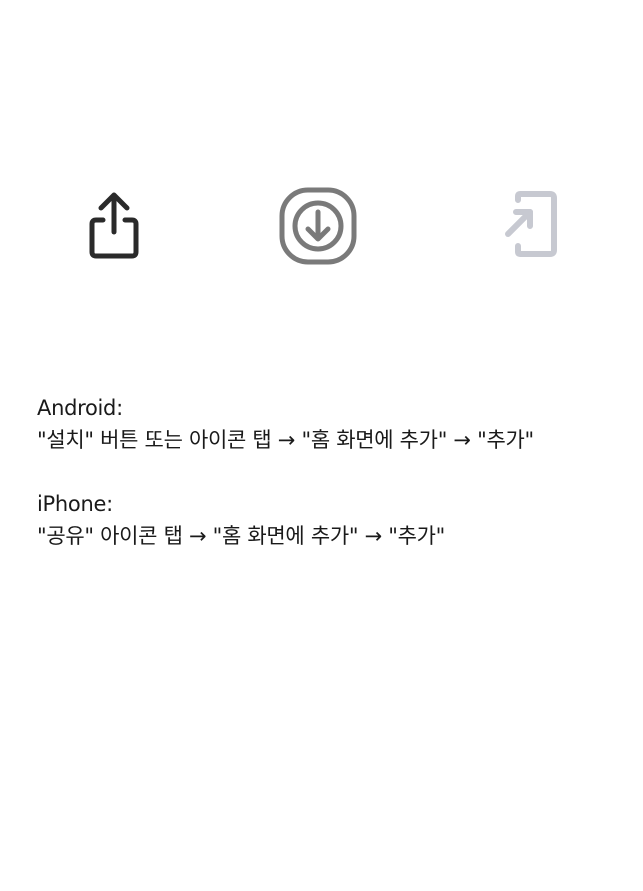 The image size is (643, 891). What do you see at coordinates (531, 224) in the screenshot?
I see `add-to-home-screen-icon` at bounding box center [531, 224].